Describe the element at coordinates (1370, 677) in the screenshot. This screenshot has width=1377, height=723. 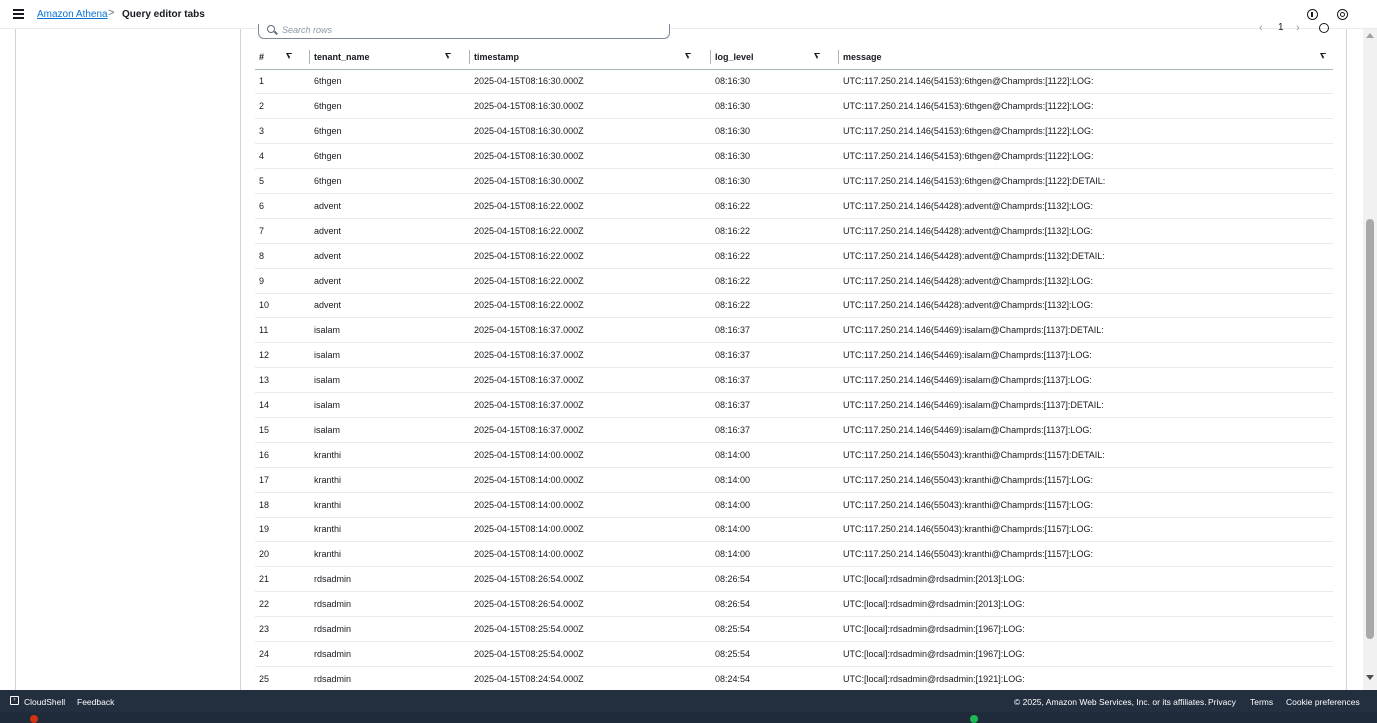
I see `scroll-down-icon` at that location.